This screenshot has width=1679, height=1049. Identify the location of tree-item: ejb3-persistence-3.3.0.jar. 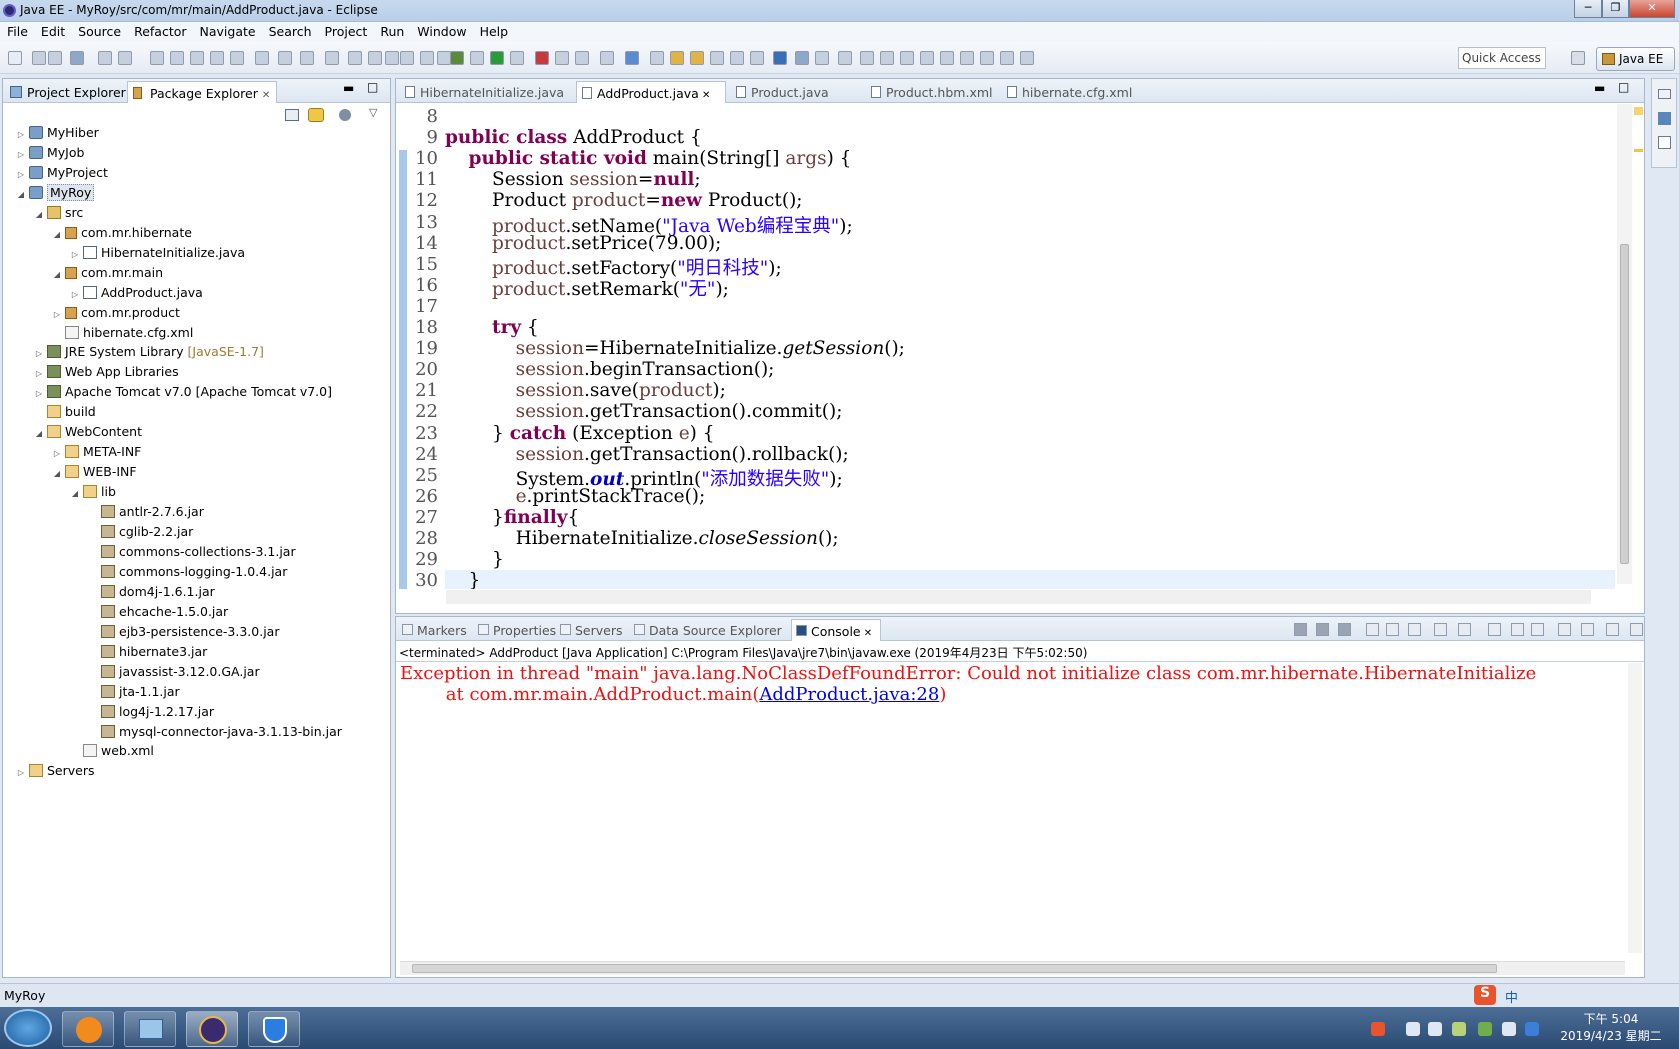
(183, 631).